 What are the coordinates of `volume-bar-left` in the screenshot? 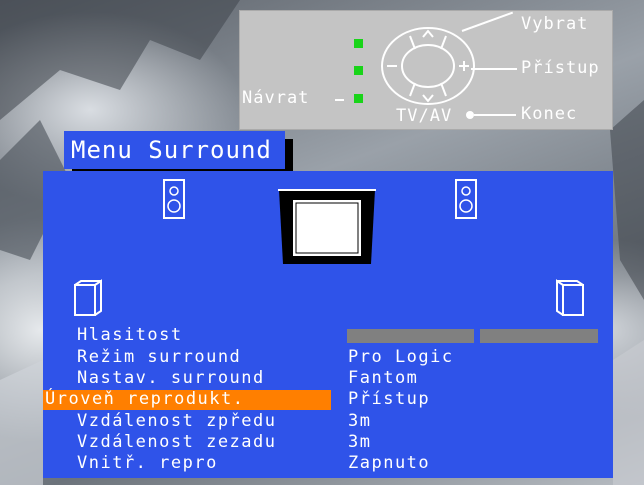 It's located at (410, 336).